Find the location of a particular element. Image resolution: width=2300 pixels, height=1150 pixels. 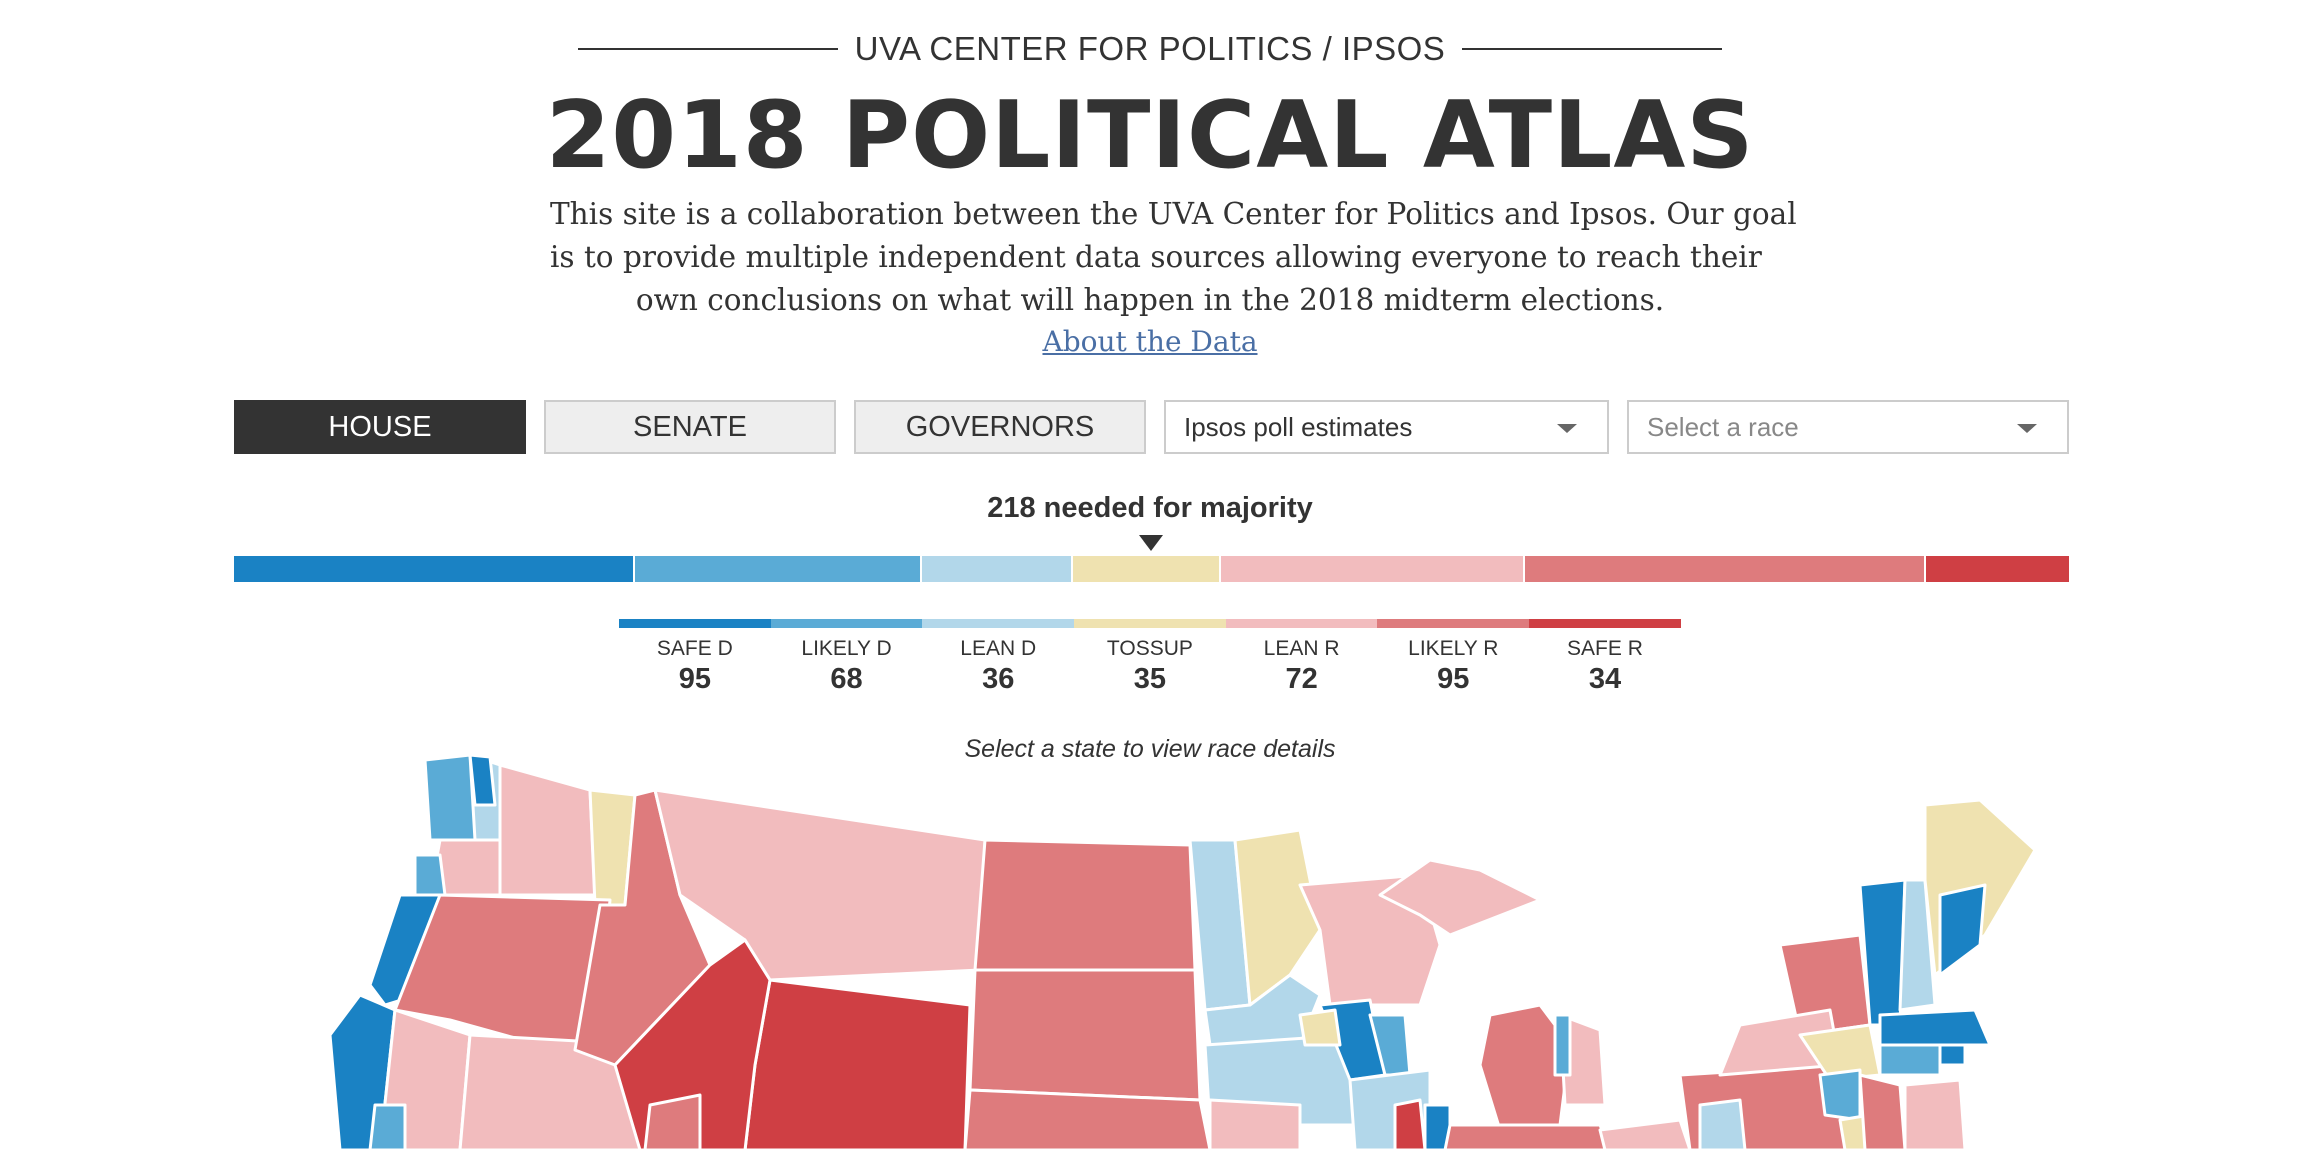

legend-item: LIKELY D 68 is located at coordinates (846, 657).